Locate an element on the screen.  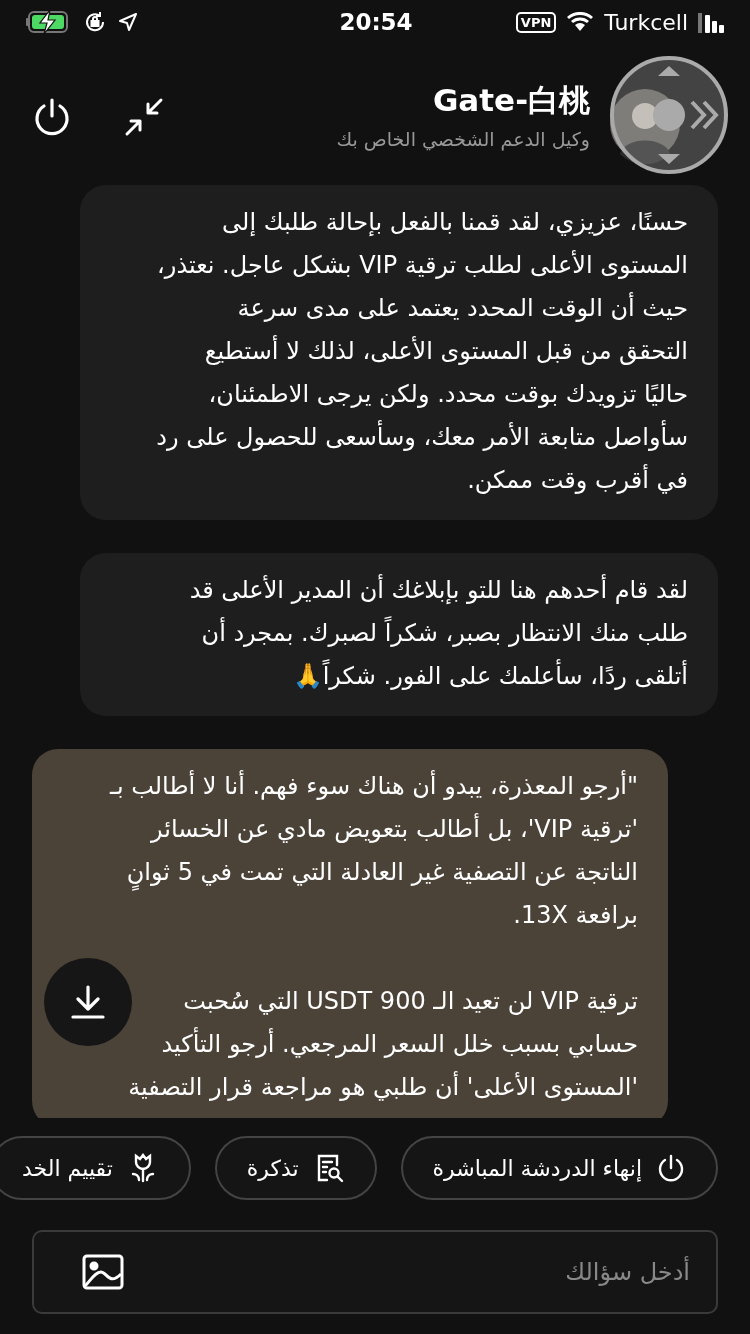
message-text: المستوى الأعلى لطلب ترقية VIP بشكل عاجل. نعتذر، is located at coordinates (422, 265).